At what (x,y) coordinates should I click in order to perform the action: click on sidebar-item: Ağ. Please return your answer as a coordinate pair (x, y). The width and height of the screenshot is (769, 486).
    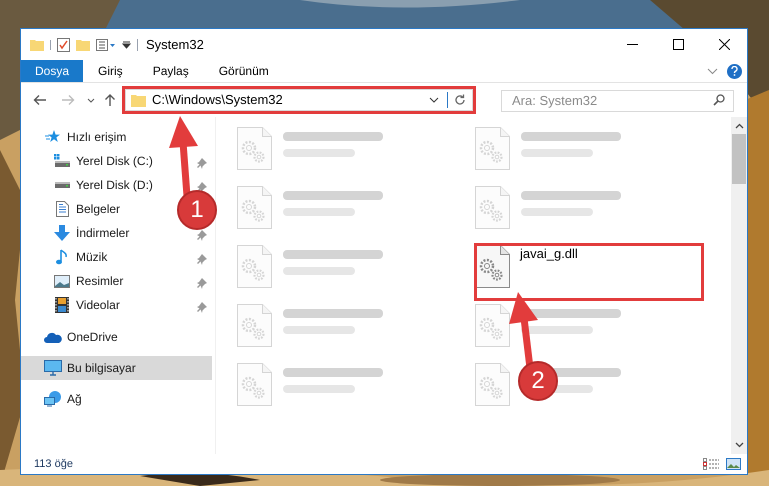
    Looking at the image, I should click on (63, 399).